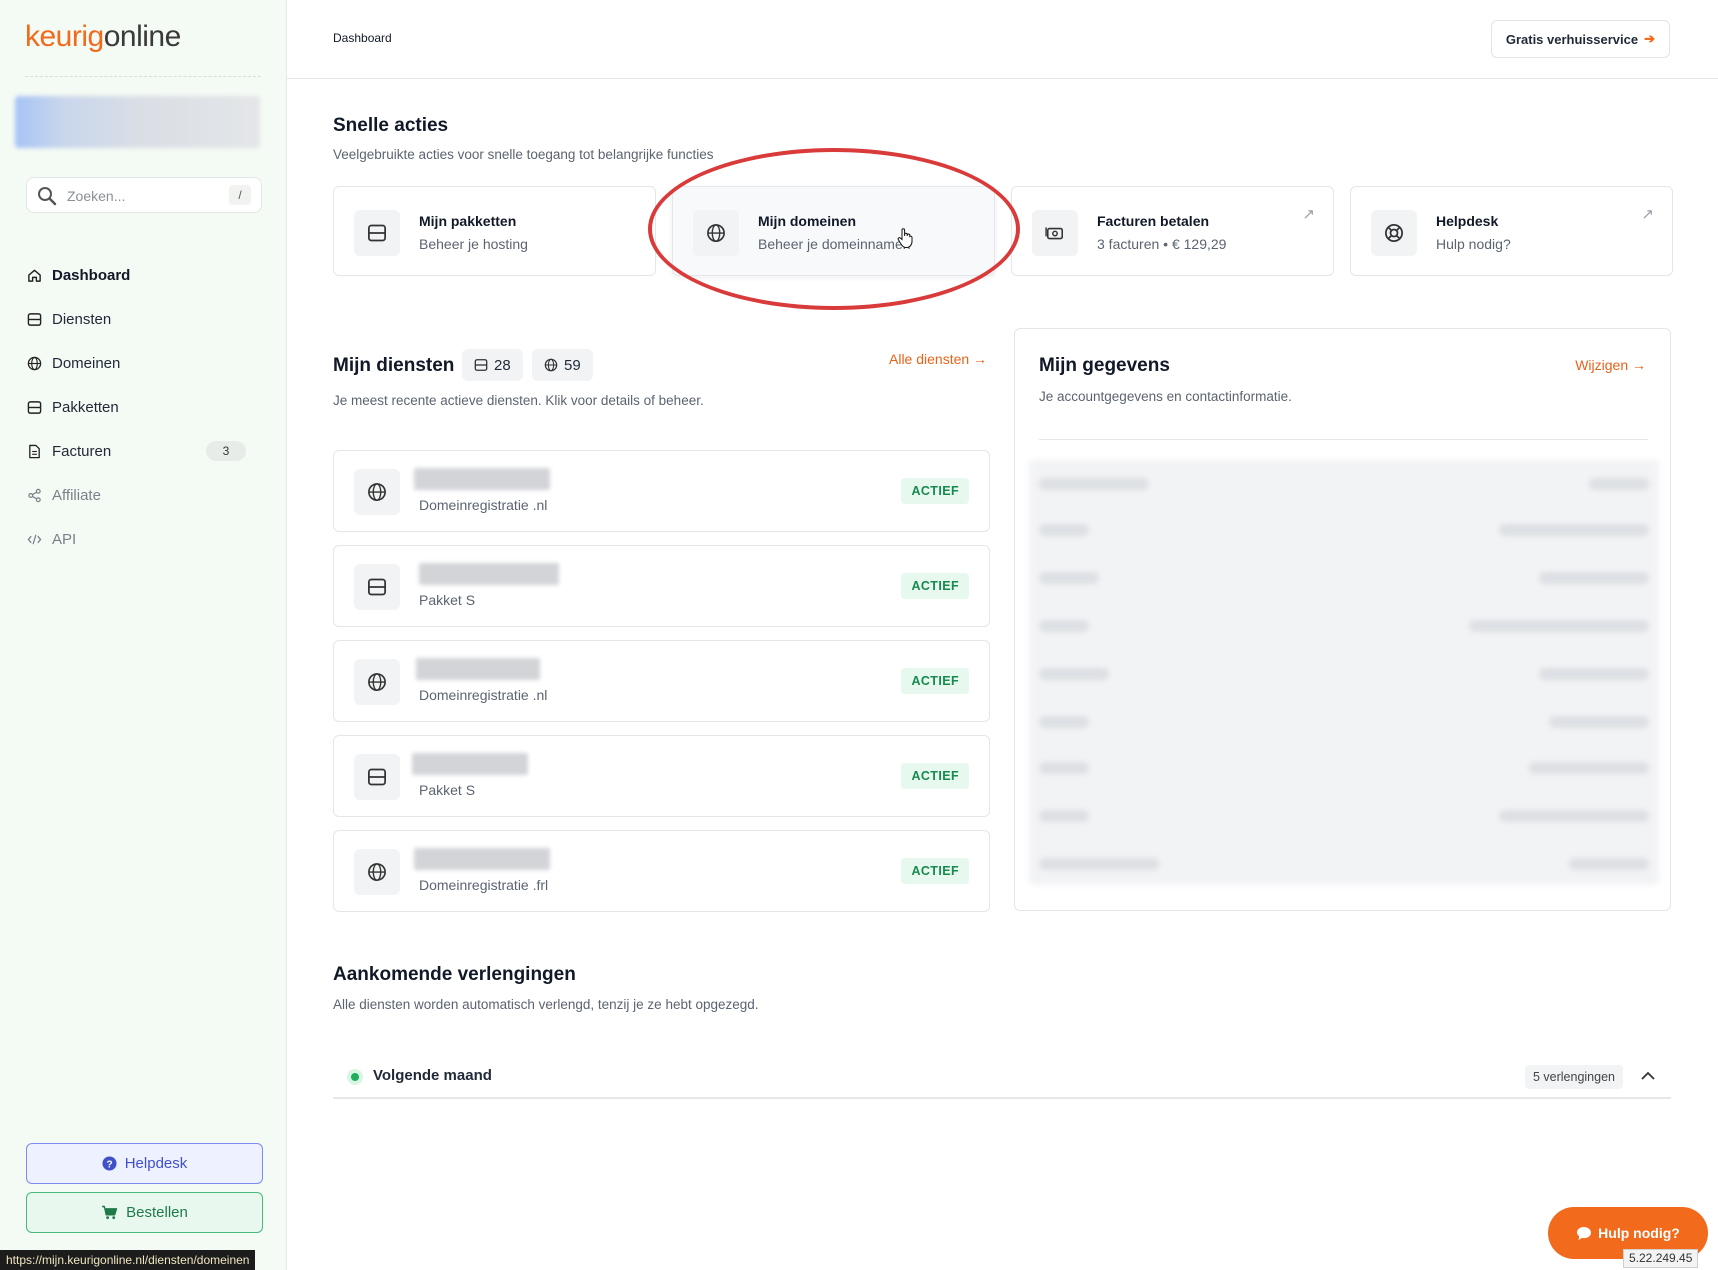  Describe the element at coordinates (473, 244) in the screenshot. I see `quick-action-sub: Beheer je hosting` at that location.